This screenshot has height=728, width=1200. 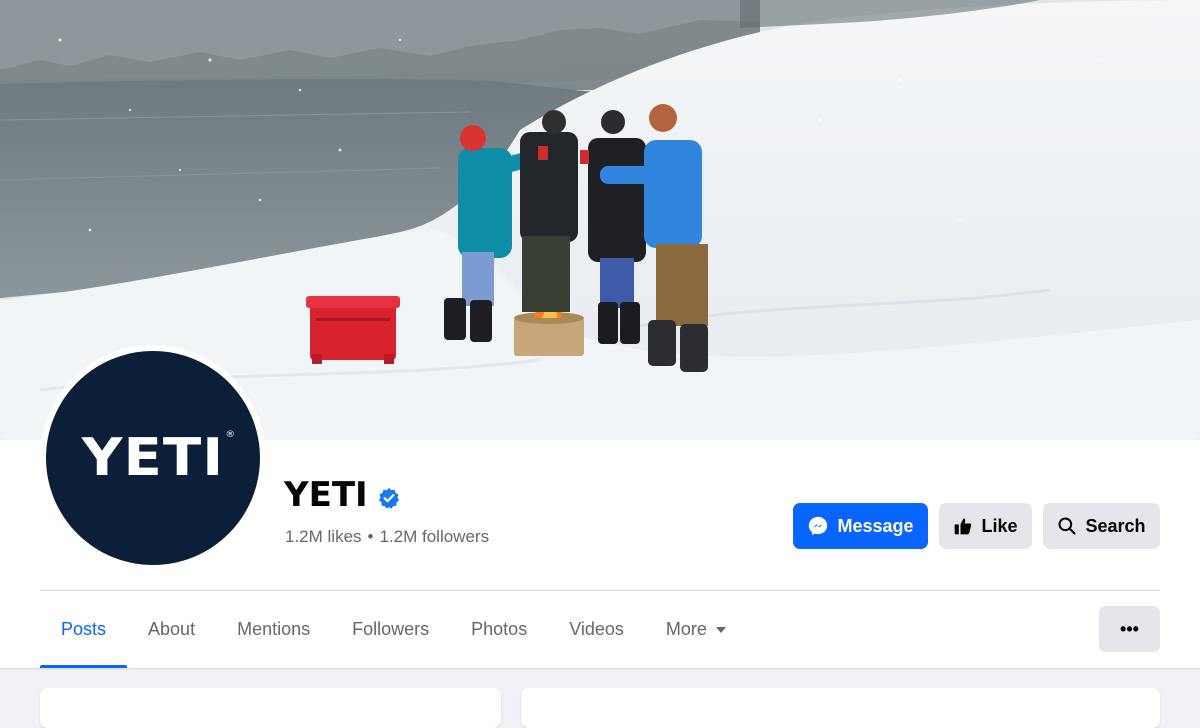 I want to click on tab-about: About, so click(x=171, y=629).